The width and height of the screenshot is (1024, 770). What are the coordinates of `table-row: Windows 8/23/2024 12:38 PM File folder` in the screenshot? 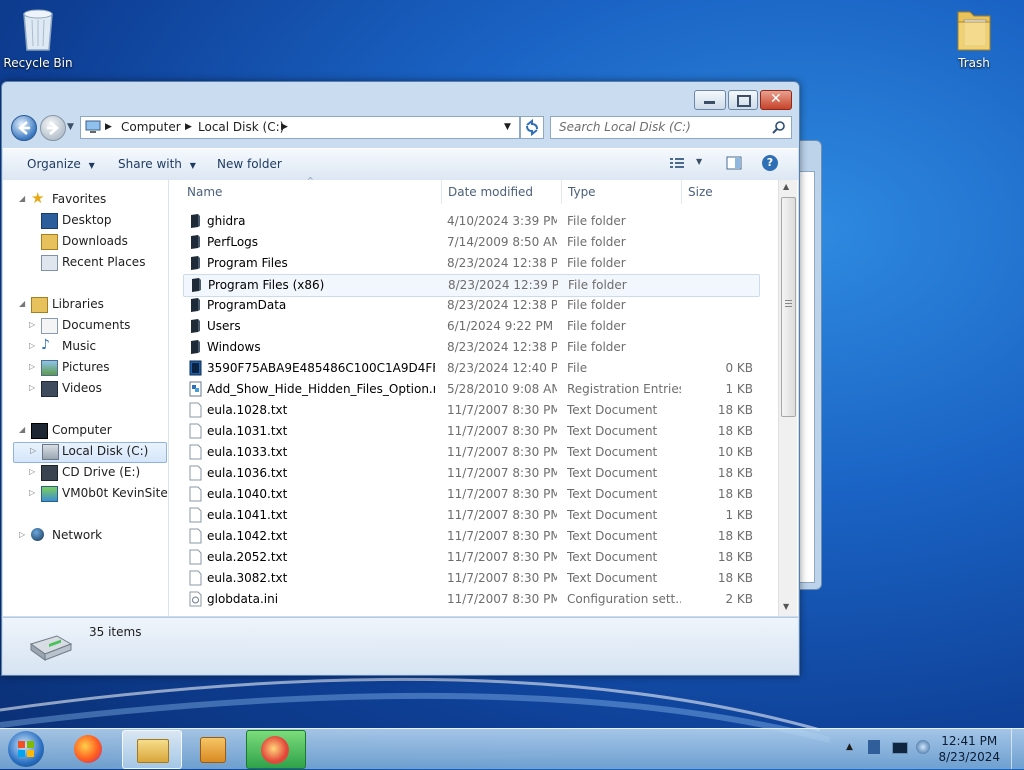 It's located at (470, 347).